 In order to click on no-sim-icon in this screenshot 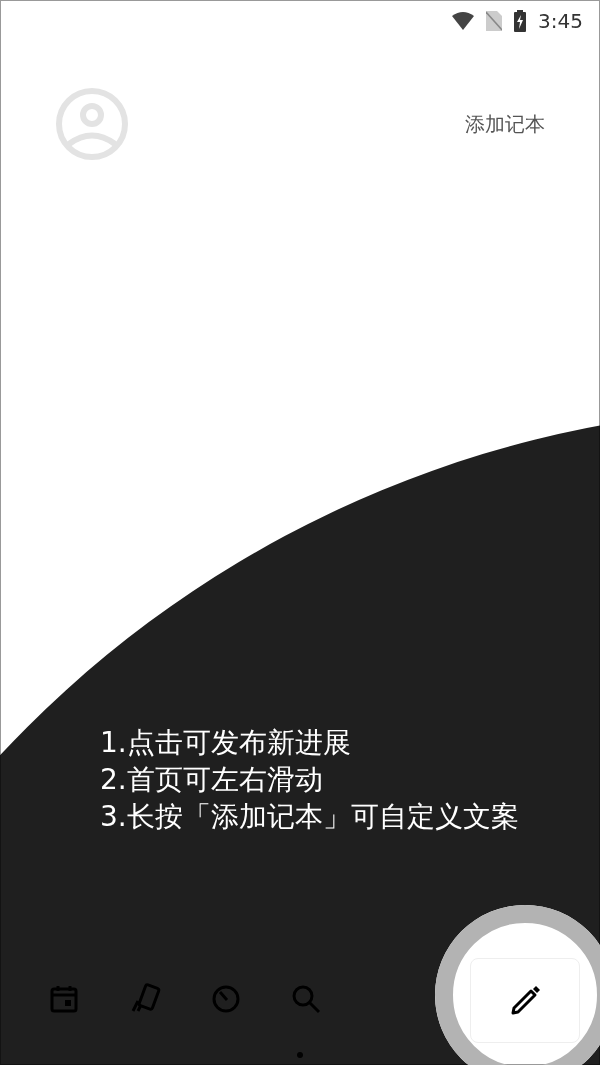, I will do `click(494, 21)`.